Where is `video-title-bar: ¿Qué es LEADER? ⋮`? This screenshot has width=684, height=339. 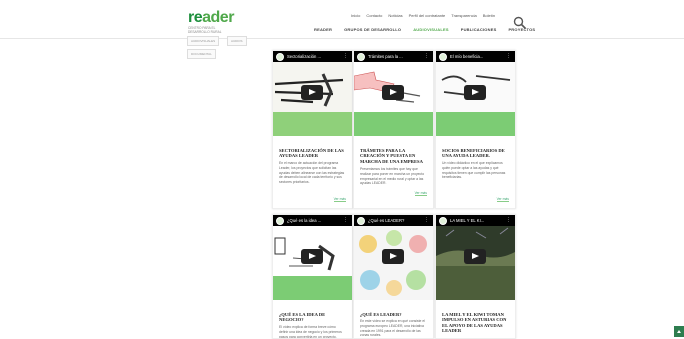 video-title-bar: ¿Qué es LEADER? ⋮ is located at coordinates (393, 220).